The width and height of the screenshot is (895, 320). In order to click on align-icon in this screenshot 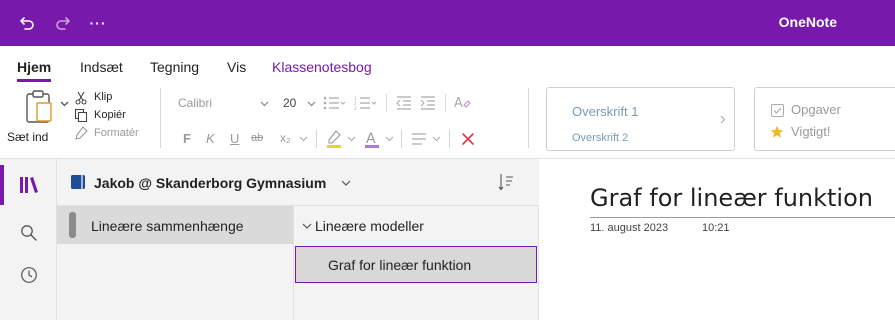, I will do `click(419, 139)`.